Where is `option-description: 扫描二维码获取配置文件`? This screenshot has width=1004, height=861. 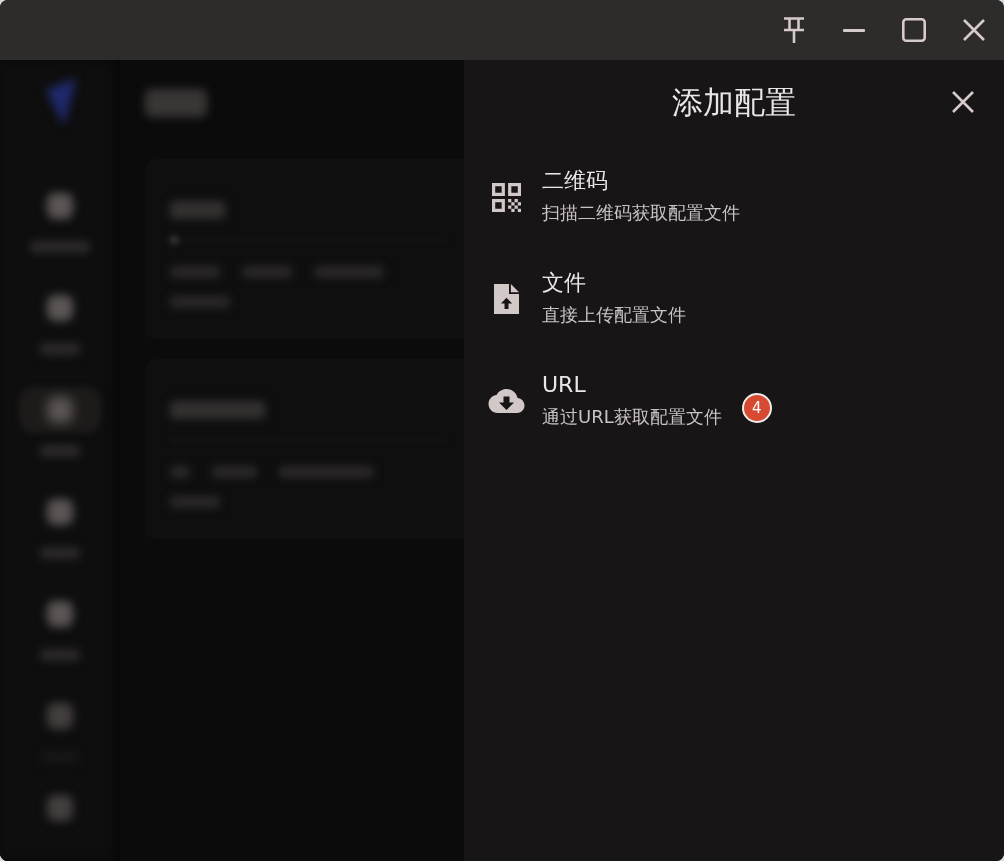
option-description: 扫描二维码获取配置文件 is located at coordinates (641, 213).